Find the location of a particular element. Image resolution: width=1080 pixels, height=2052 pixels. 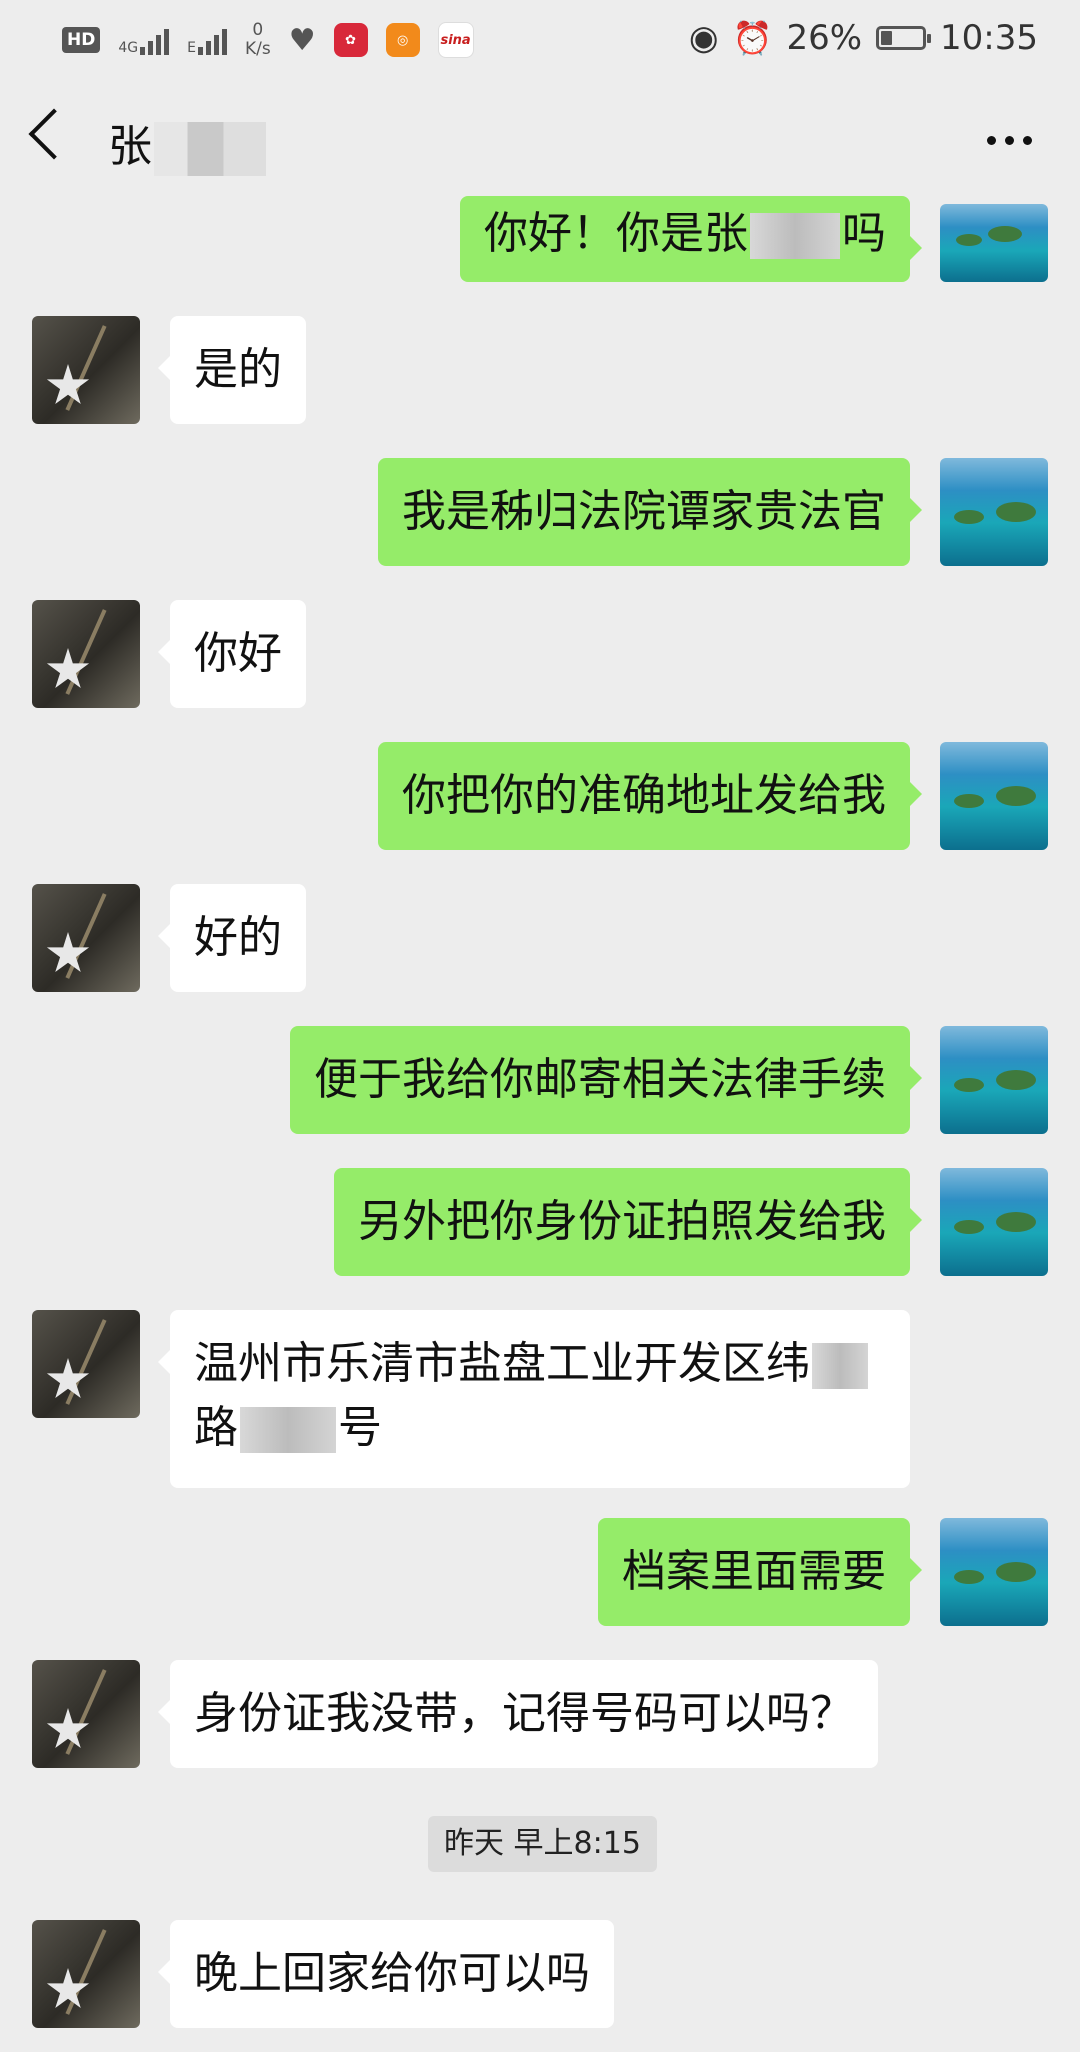

network-type: 4G is located at coordinates (128, 48).